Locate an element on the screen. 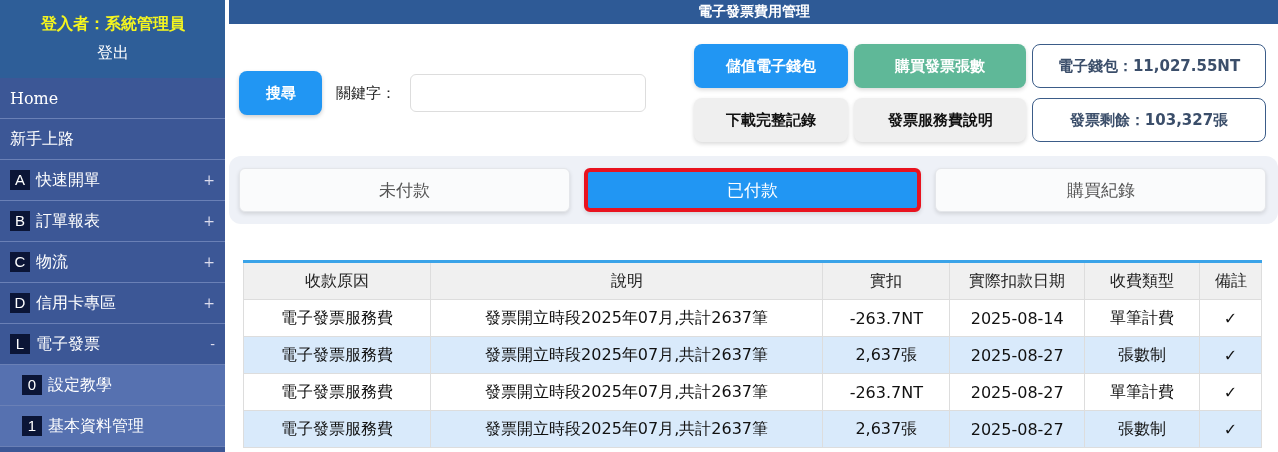 The height and width of the screenshot is (452, 1278). balance-display: 發票剩餘：103,327張 is located at coordinates (1149, 120).